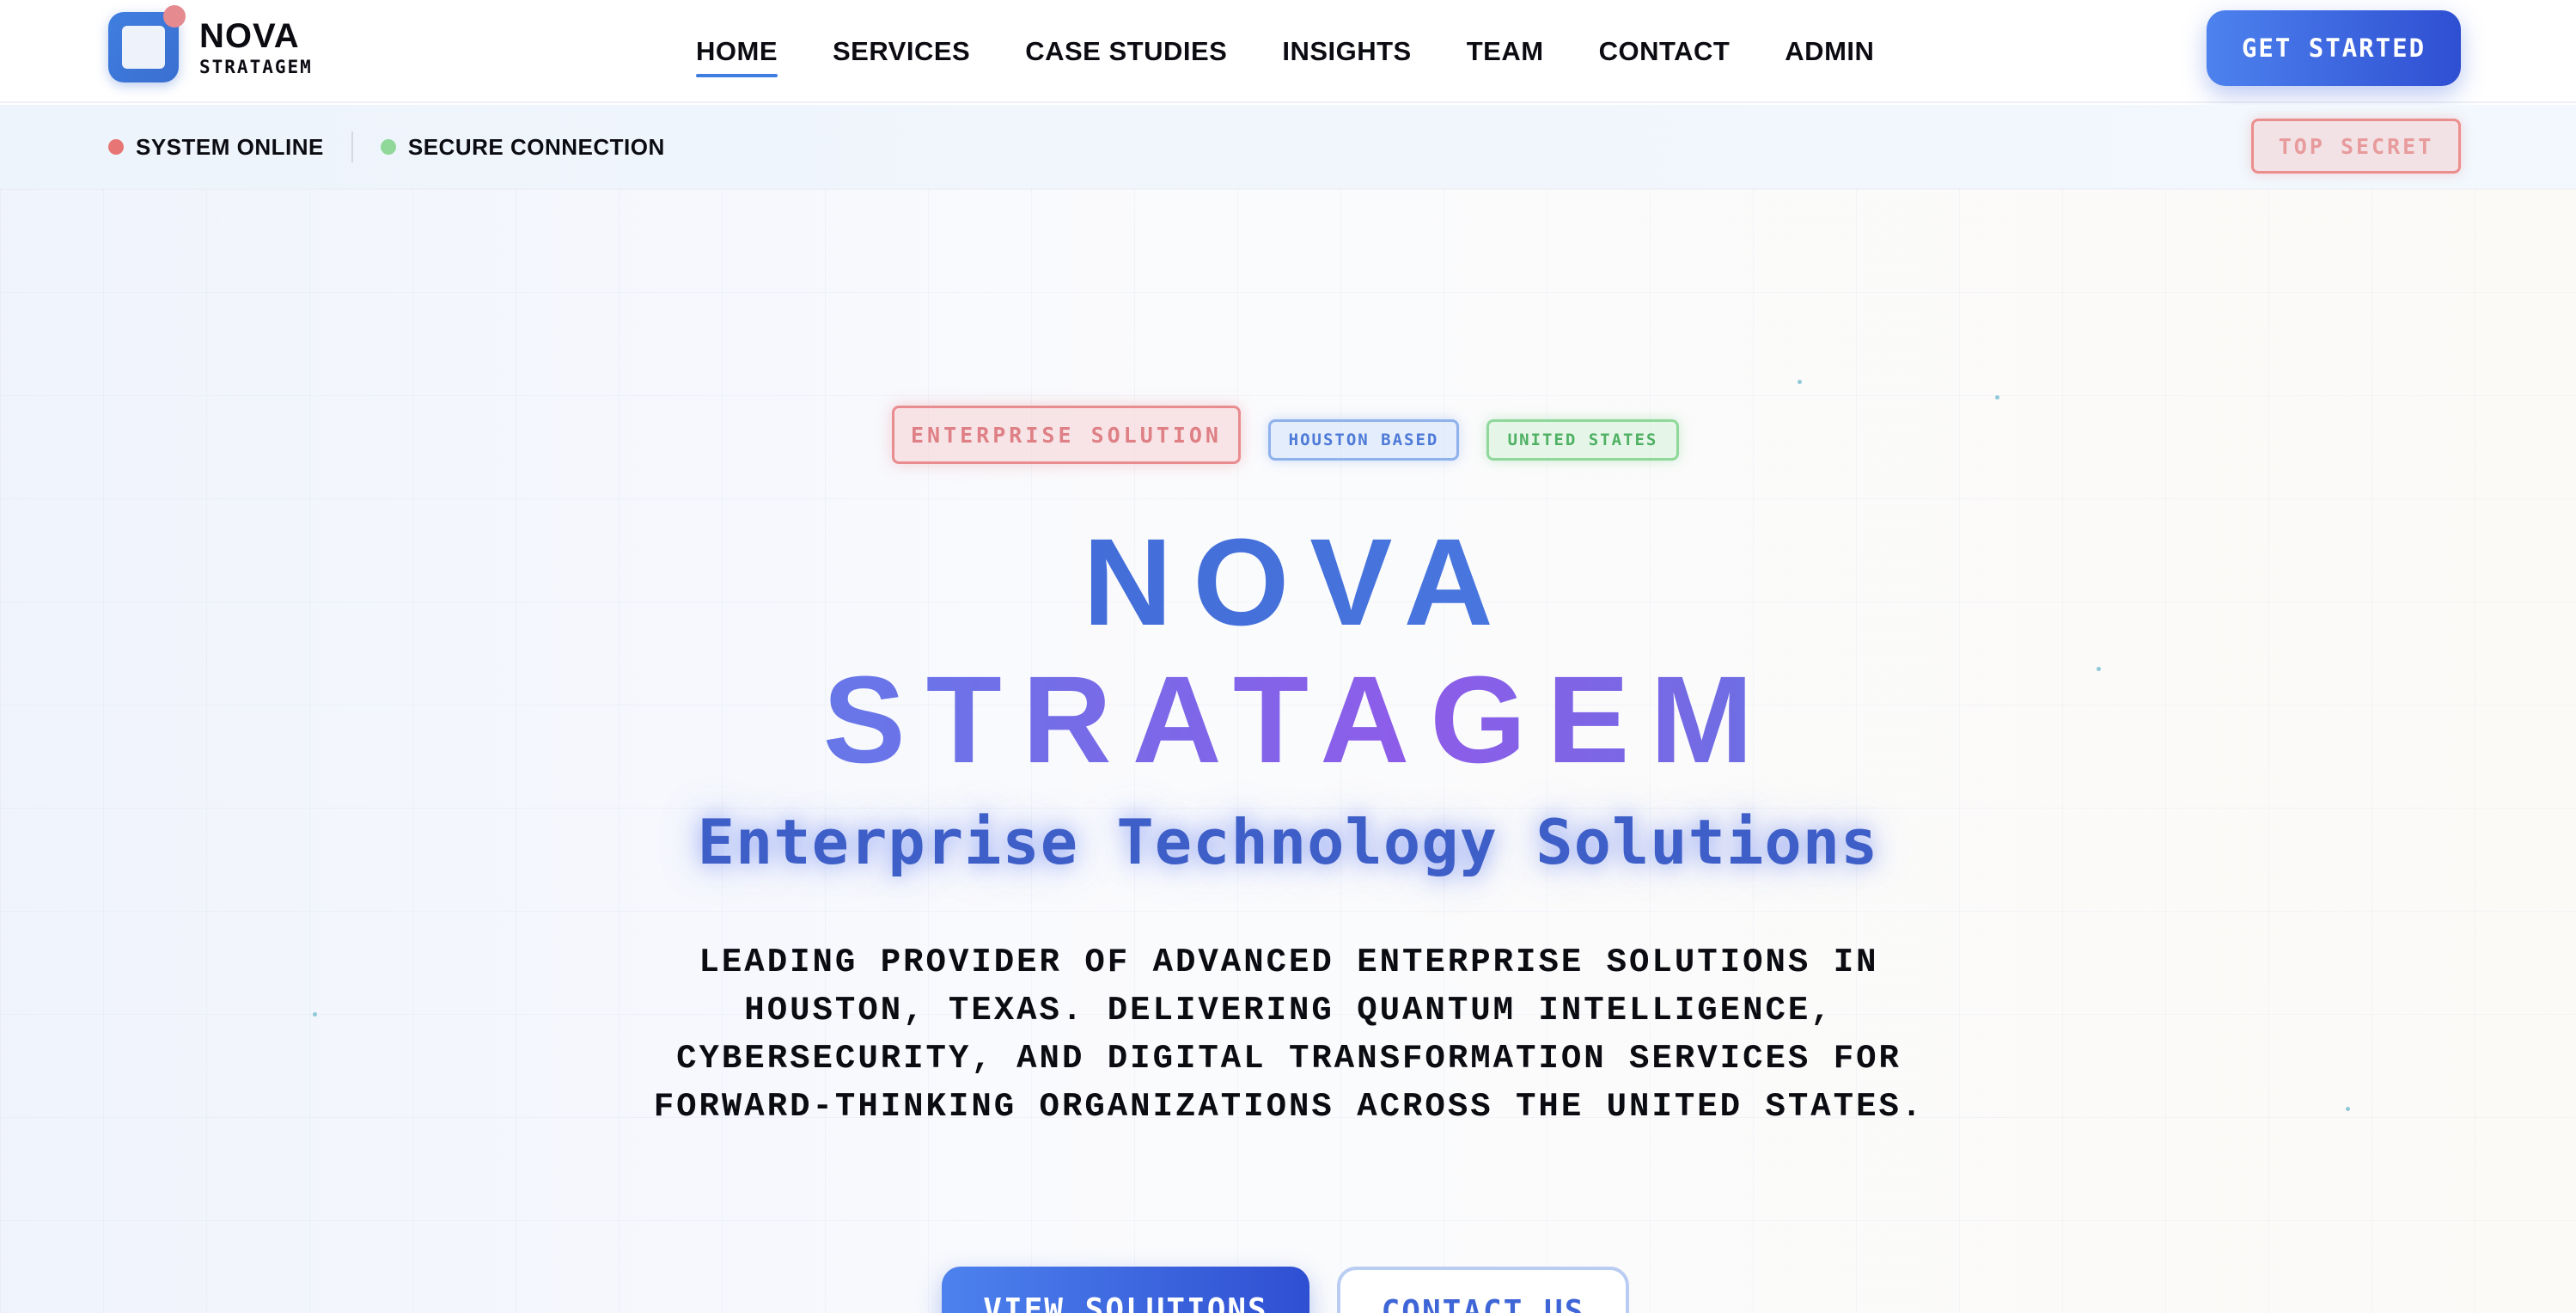  What do you see at coordinates (1665, 51) in the screenshot?
I see `nav-item-contact: CONTACT` at bounding box center [1665, 51].